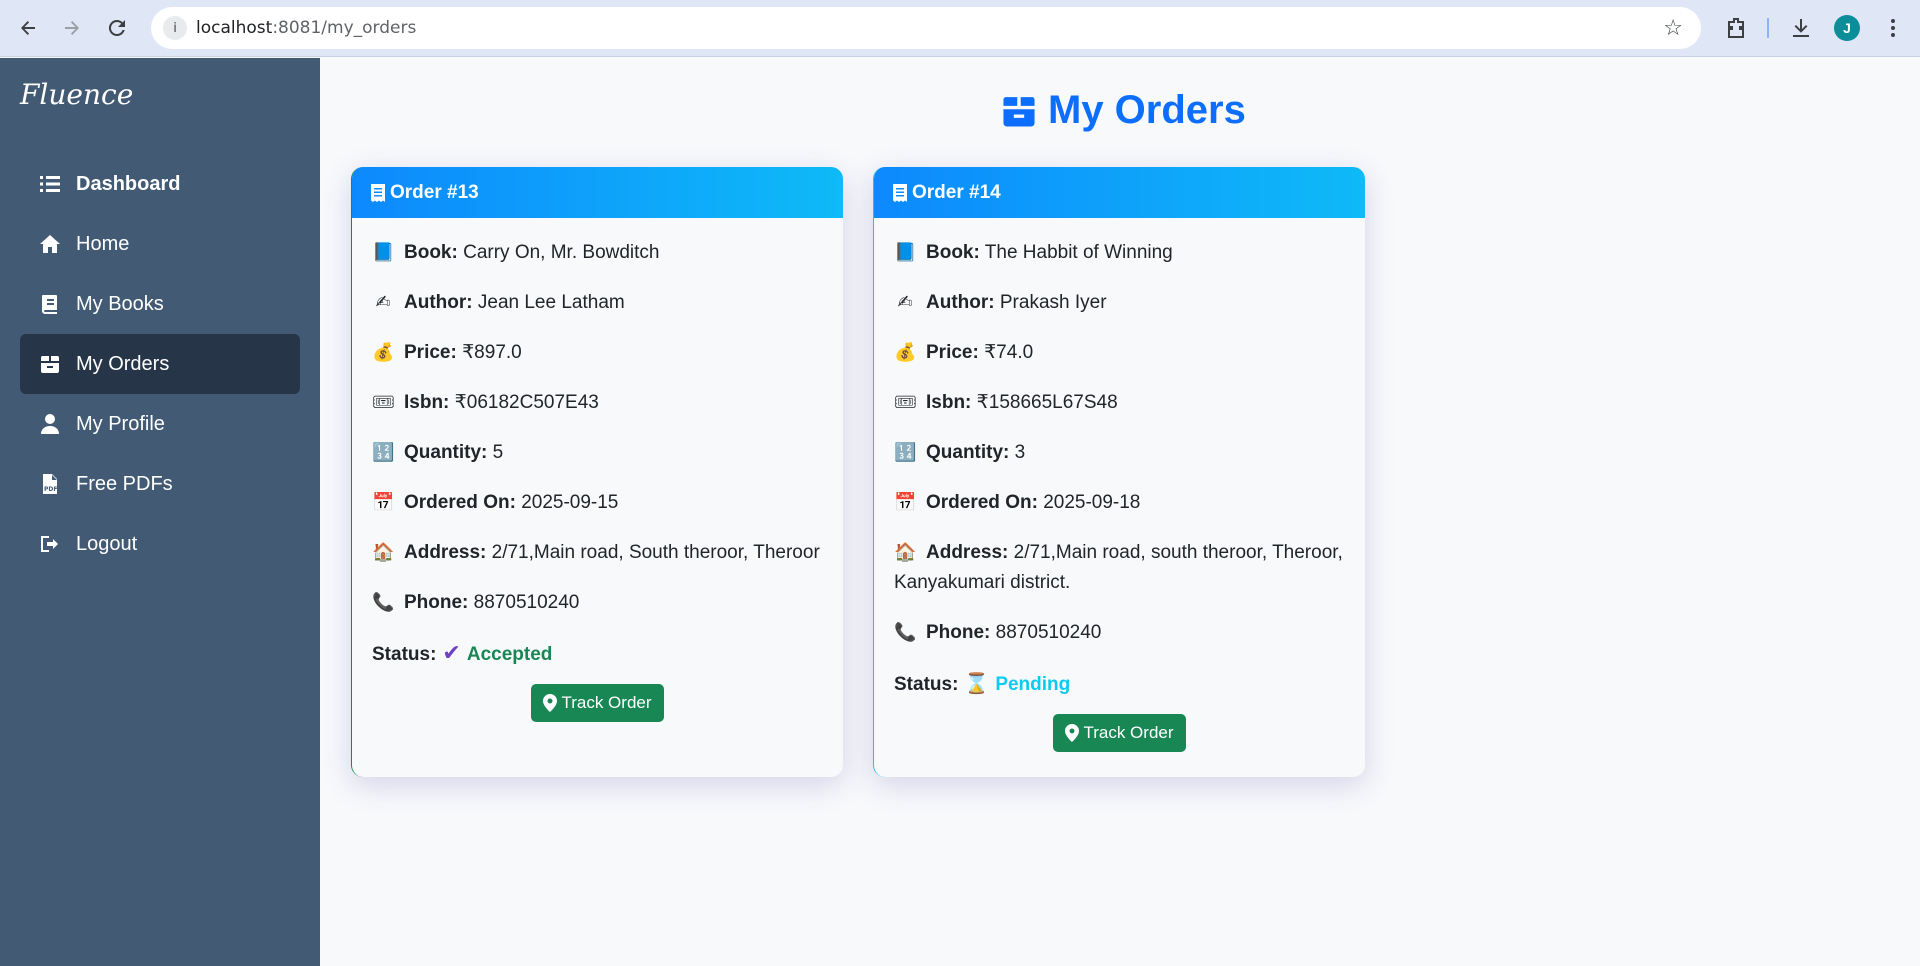  Describe the element at coordinates (1019, 111) in the screenshot. I see `box-icon` at that location.